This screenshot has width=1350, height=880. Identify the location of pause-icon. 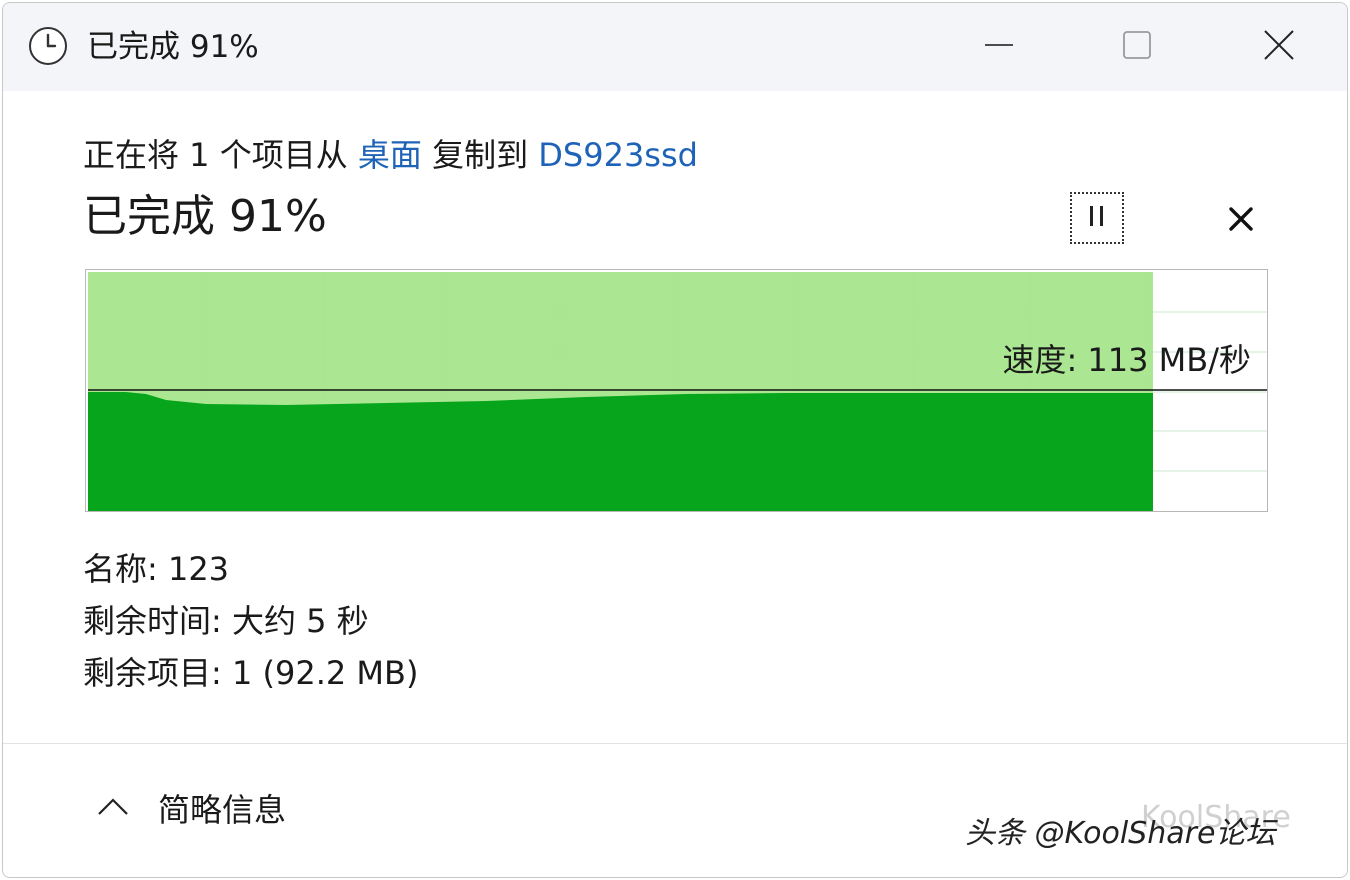
(1097, 218).